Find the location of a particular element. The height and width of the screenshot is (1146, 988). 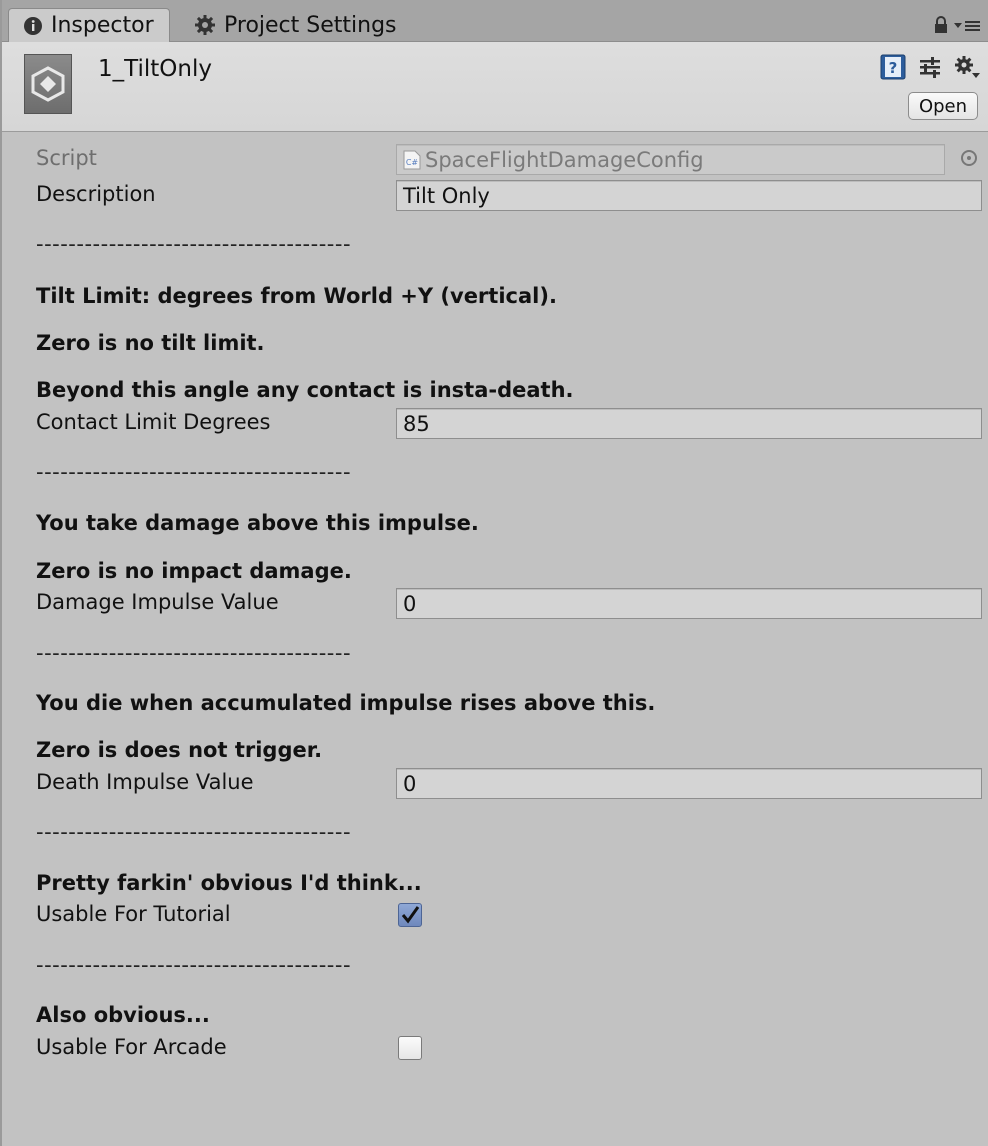

svg-text: C# is located at coordinates (412, 162).